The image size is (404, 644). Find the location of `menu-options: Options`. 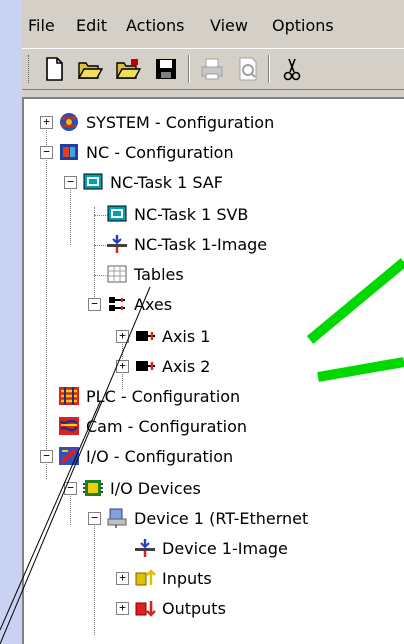

menu-options: Options is located at coordinates (303, 25).